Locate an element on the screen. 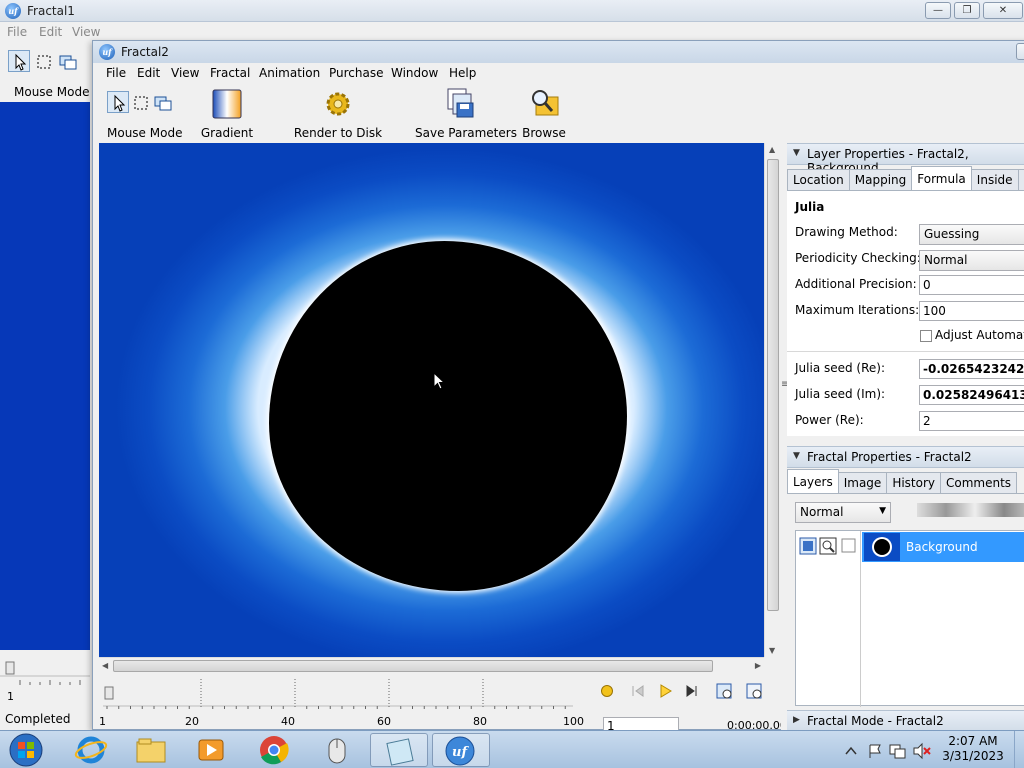  taskbar-clock: 2:07 AM 3/31/2023 is located at coordinates (973, 749).